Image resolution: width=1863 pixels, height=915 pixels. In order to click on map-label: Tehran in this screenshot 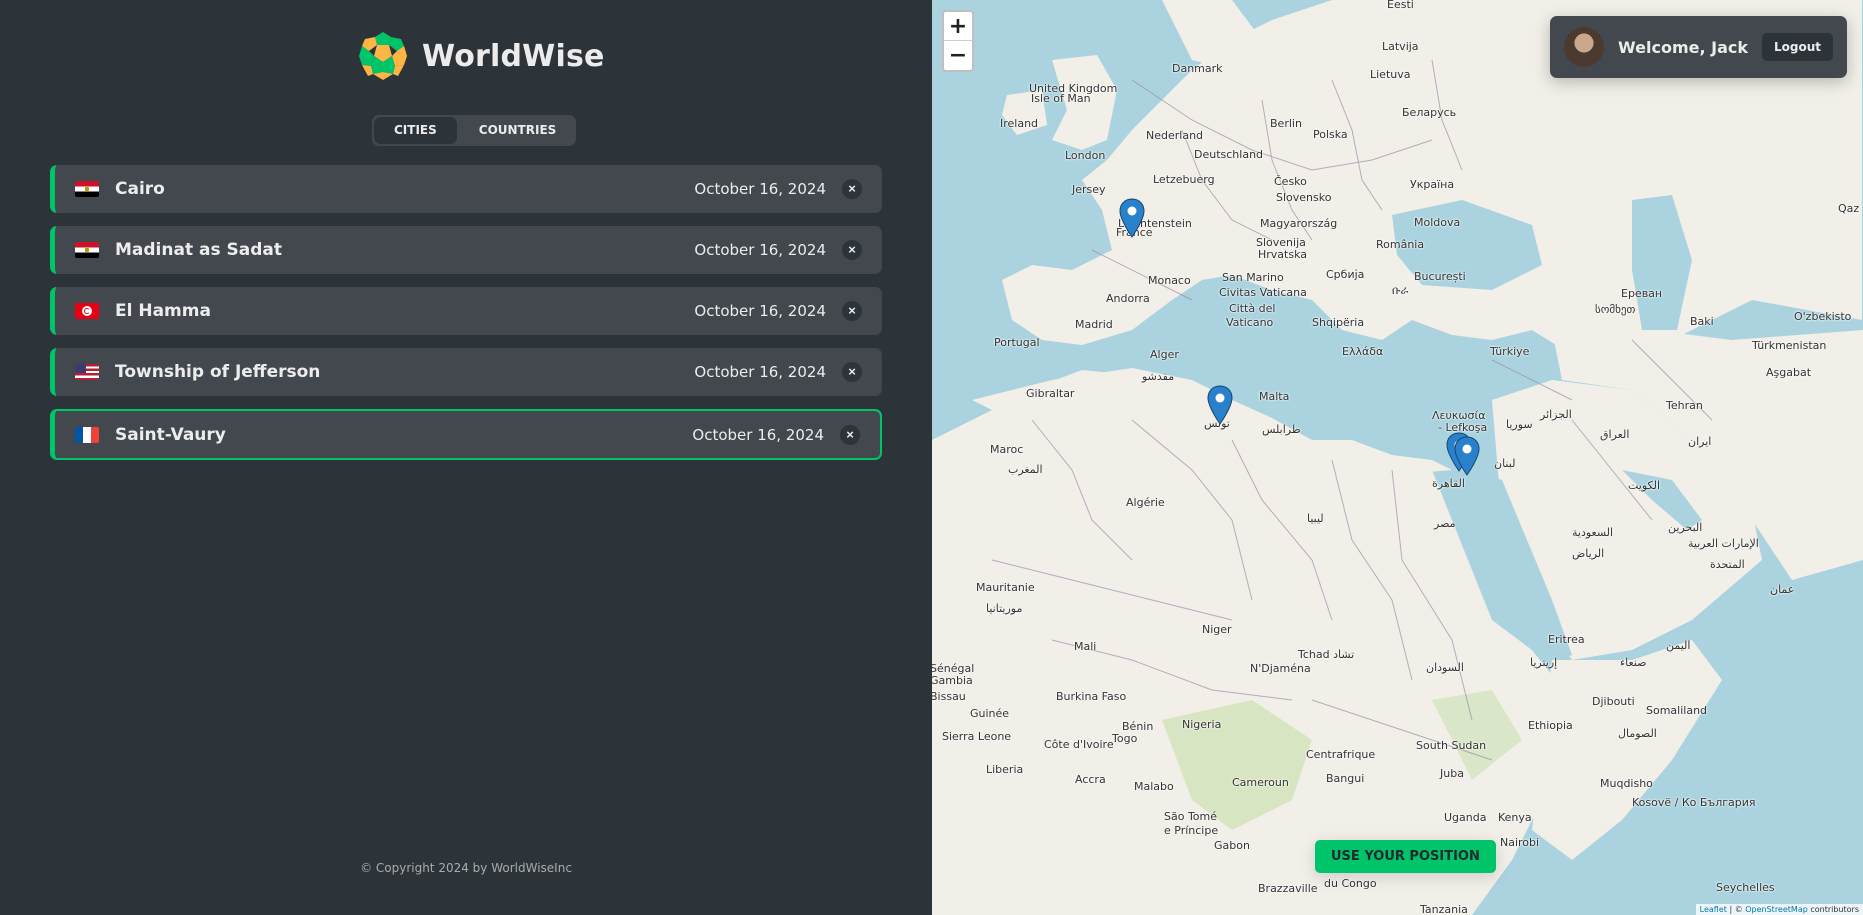, I will do `click(1684, 405)`.